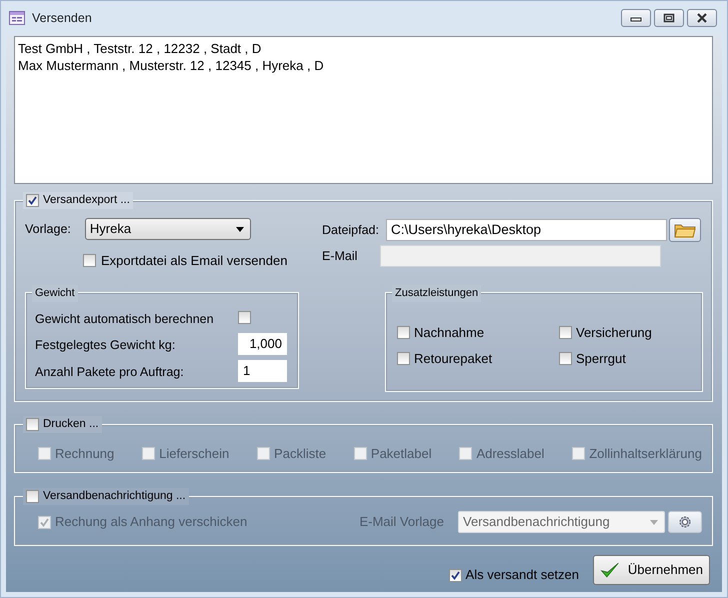  I want to click on weight-auto-label: Gewicht automatisch berechnen, so click(124, 319).